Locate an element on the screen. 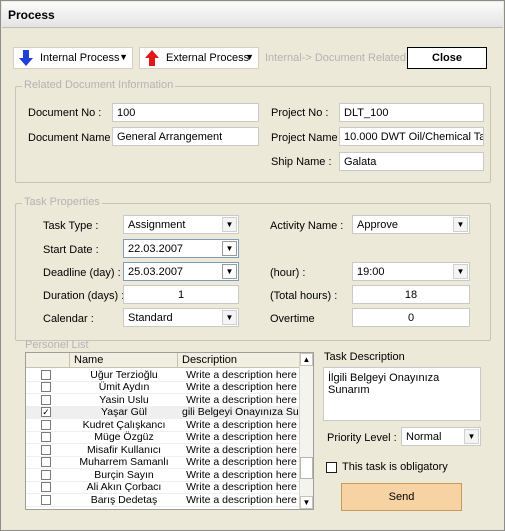  table-row: ✓ Yaşar Gül gili Belgeyi Onayınıza Sunarım is located at coordinates (163, 412).